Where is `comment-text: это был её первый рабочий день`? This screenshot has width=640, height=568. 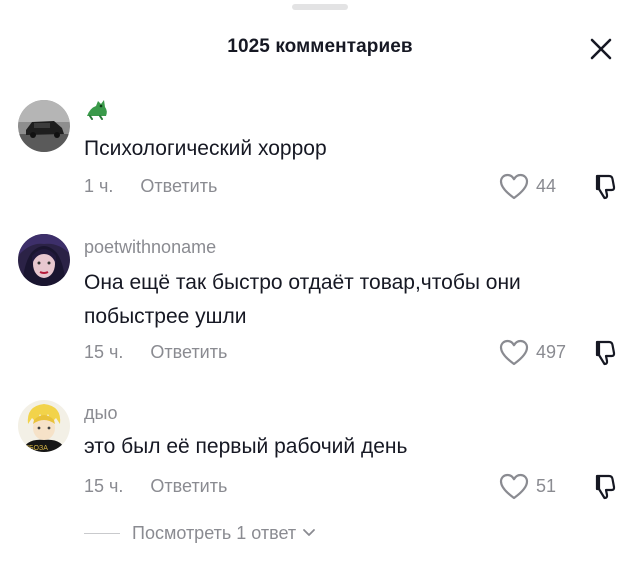
comment-text: это был её первый рабочий день is located at coordinates (334, 447).